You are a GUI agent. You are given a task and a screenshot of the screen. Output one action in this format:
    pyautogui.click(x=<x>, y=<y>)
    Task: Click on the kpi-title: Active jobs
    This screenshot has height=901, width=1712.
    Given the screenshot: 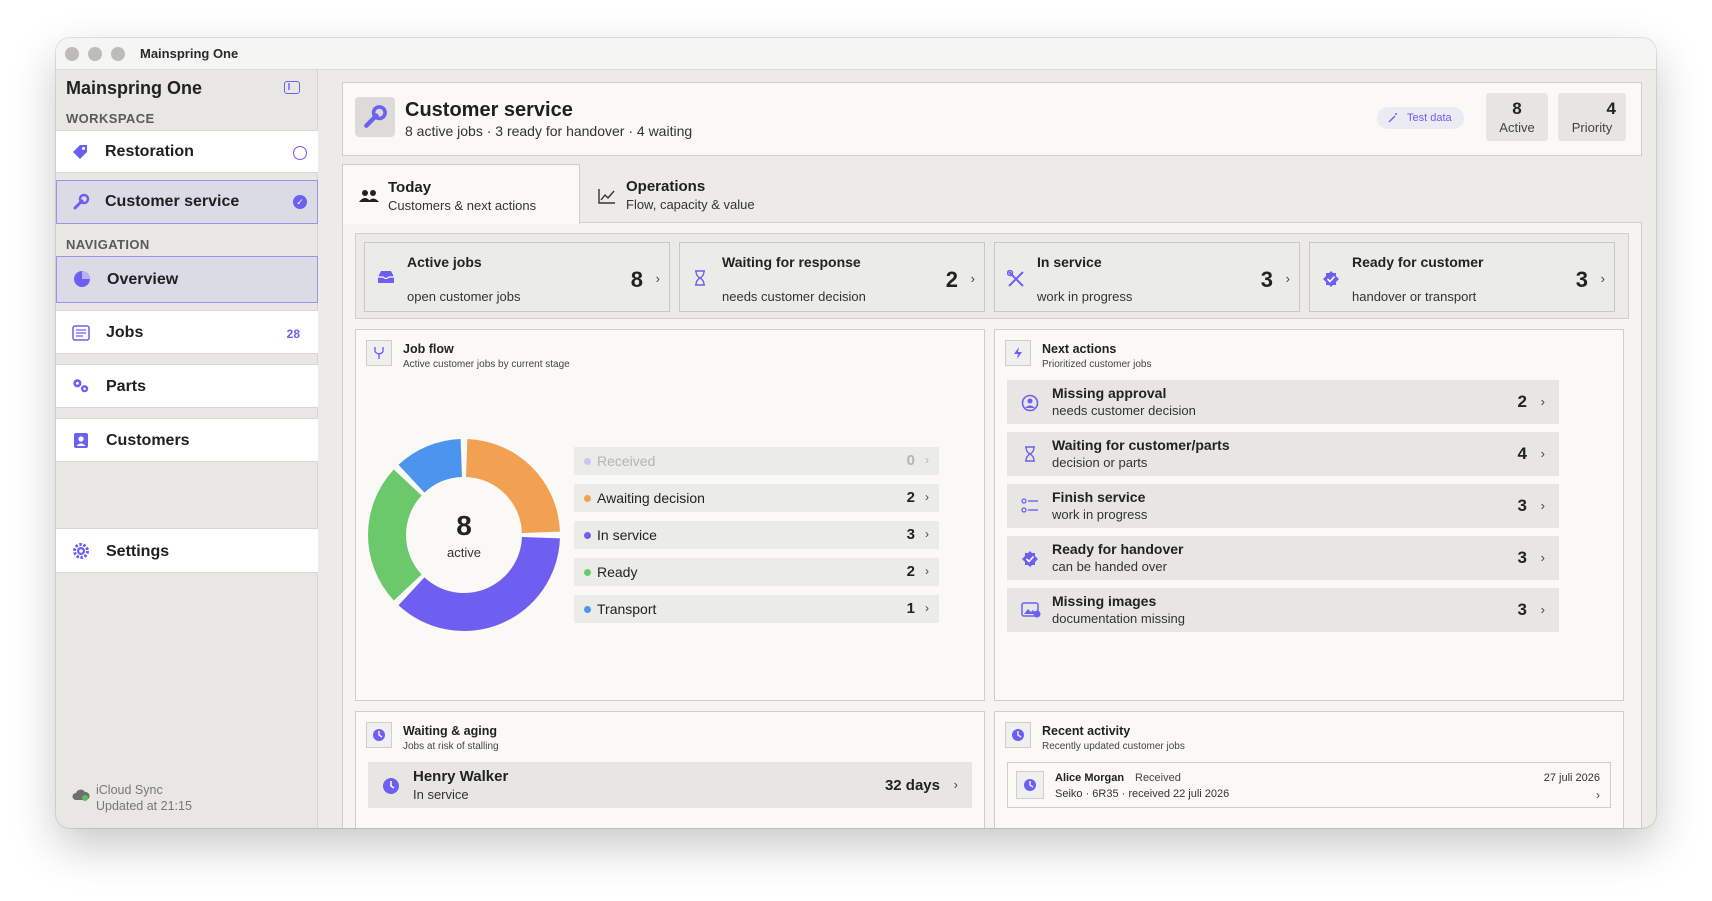 What is the action you would take?
    pyautogui.click(x=444, y=262)
    